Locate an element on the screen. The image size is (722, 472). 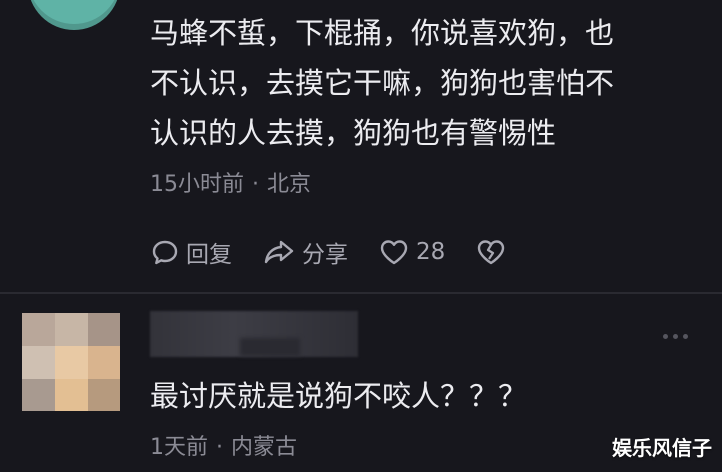
reply-button: 回复 is located at coordinates (191, 252).